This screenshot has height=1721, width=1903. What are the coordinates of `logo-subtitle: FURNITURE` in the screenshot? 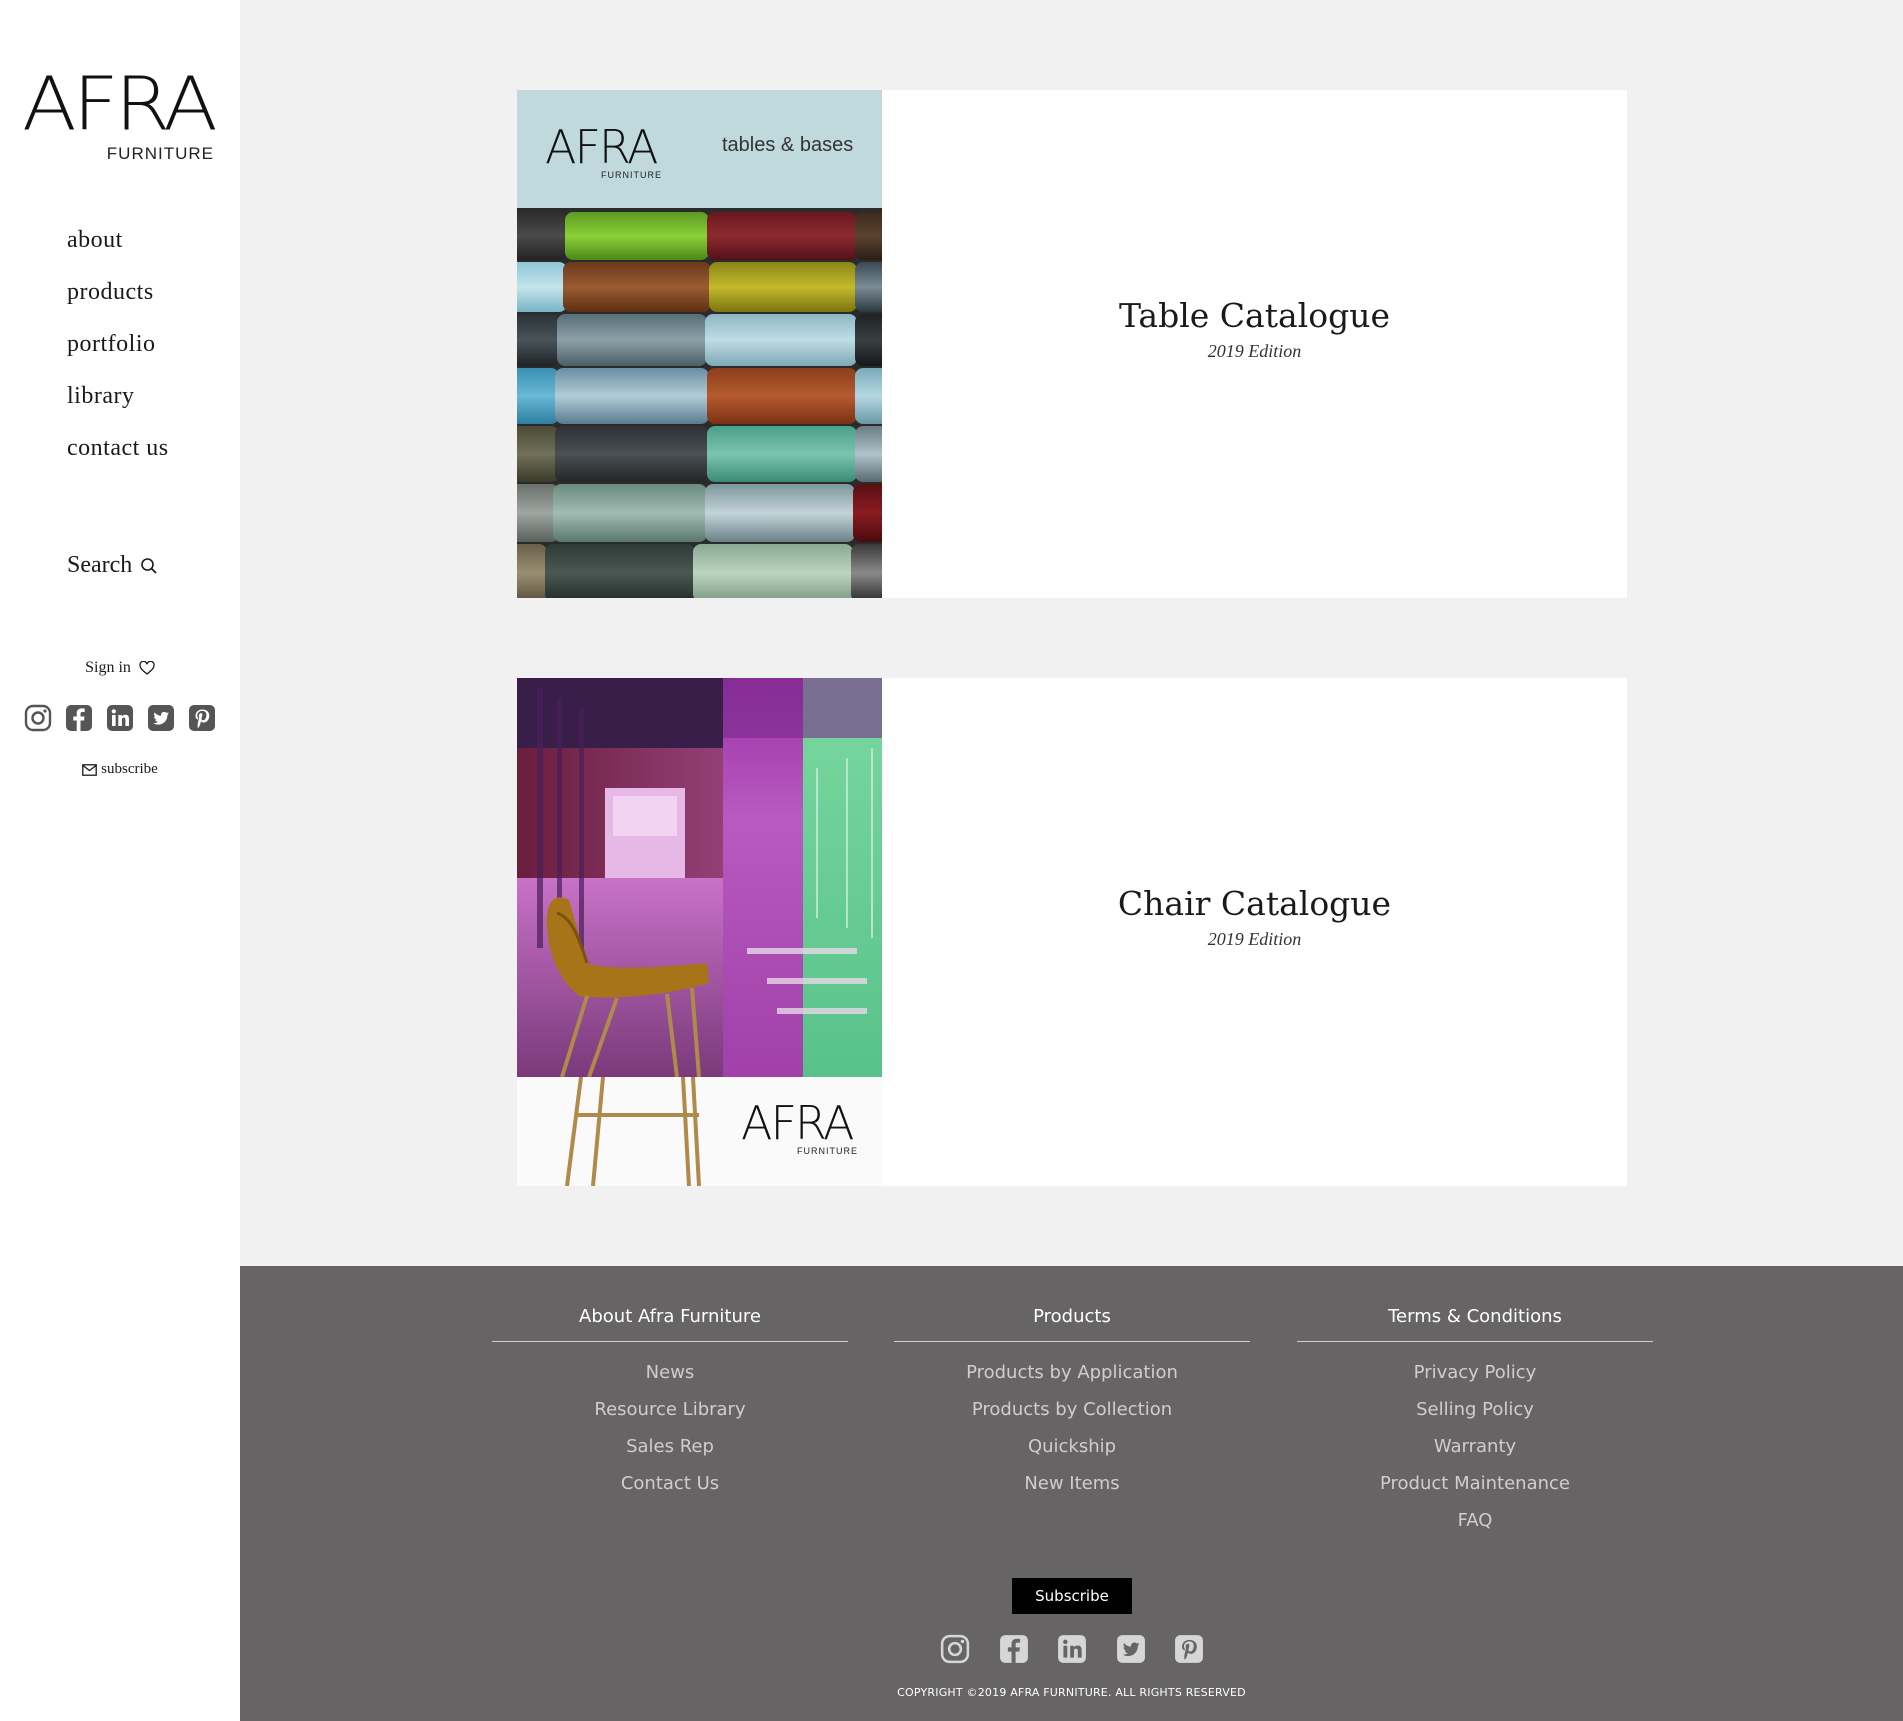 It's located at (160, 153).